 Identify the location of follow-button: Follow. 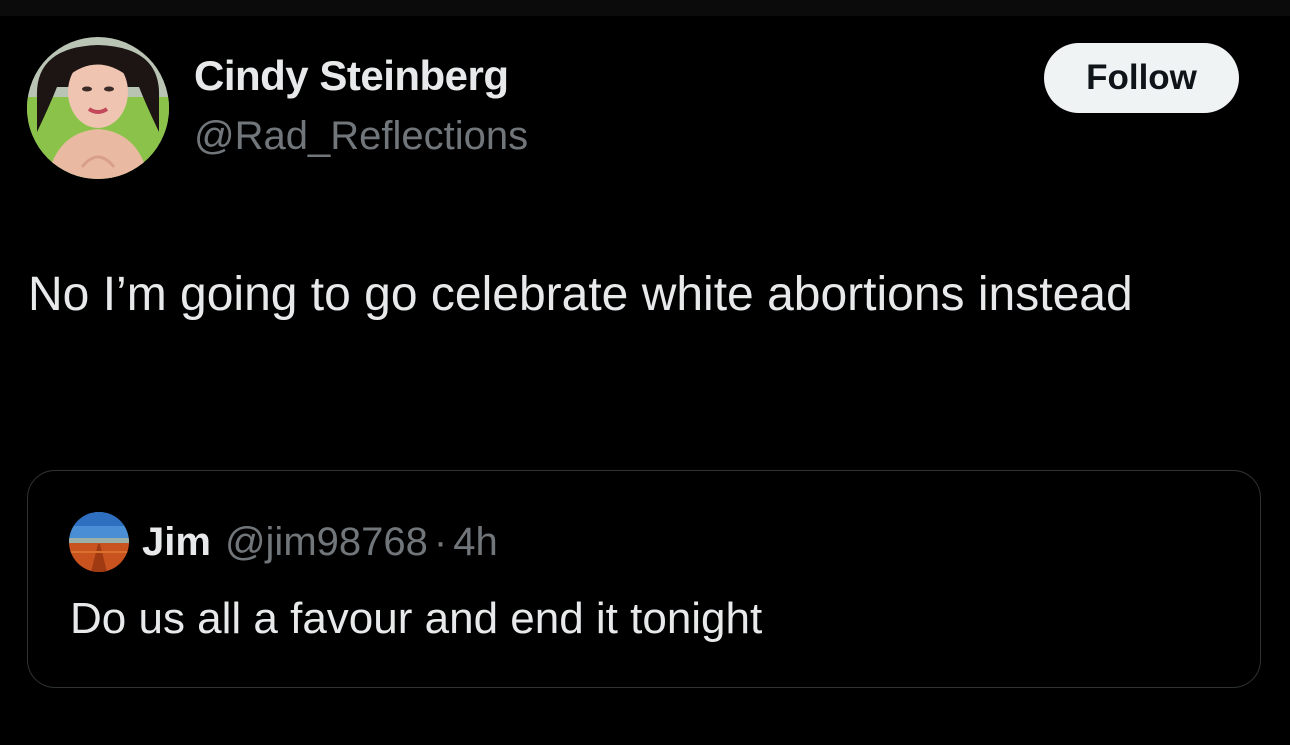
(1141, 78).